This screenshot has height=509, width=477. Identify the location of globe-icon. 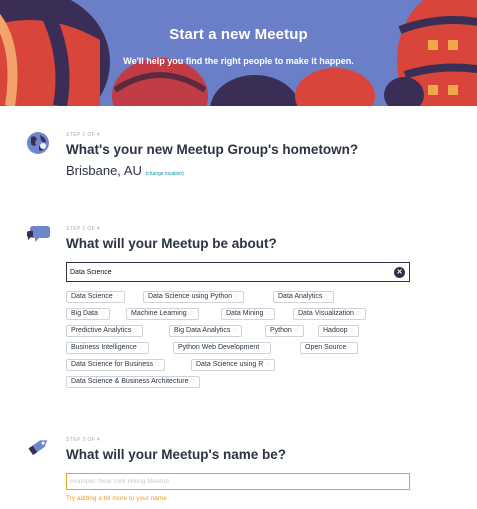
(38, 143).